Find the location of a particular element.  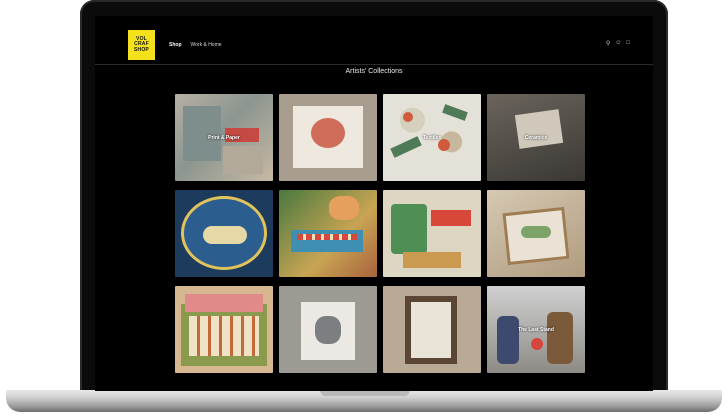

page-title: Artists' Collections is located at coordinates (374, 71).